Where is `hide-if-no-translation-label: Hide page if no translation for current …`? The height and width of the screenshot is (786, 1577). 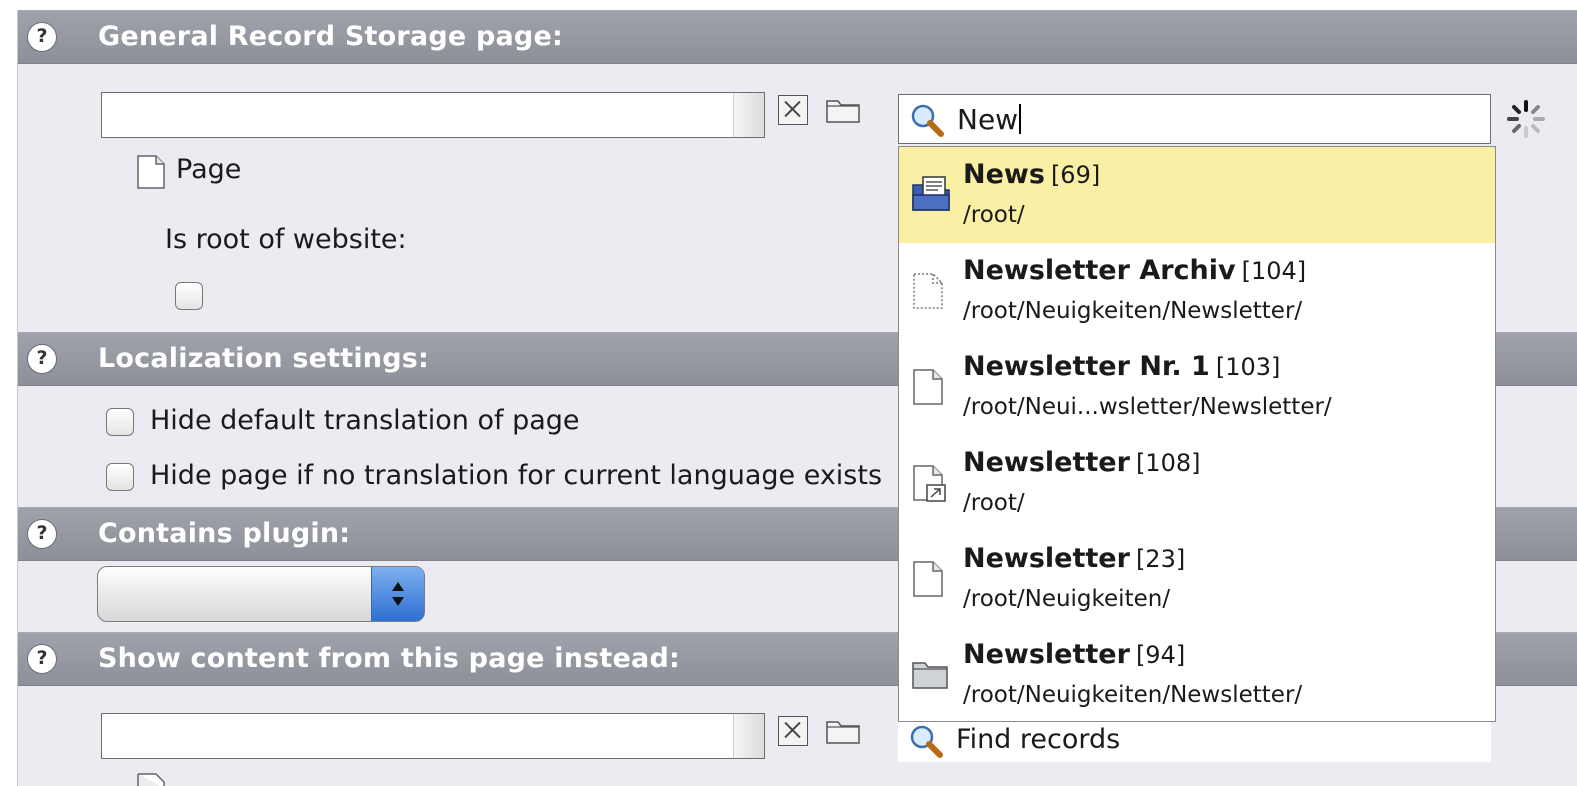
hide-if-no-translation-label: Hide page if no translation for current … is located at coordinates (516, 475).